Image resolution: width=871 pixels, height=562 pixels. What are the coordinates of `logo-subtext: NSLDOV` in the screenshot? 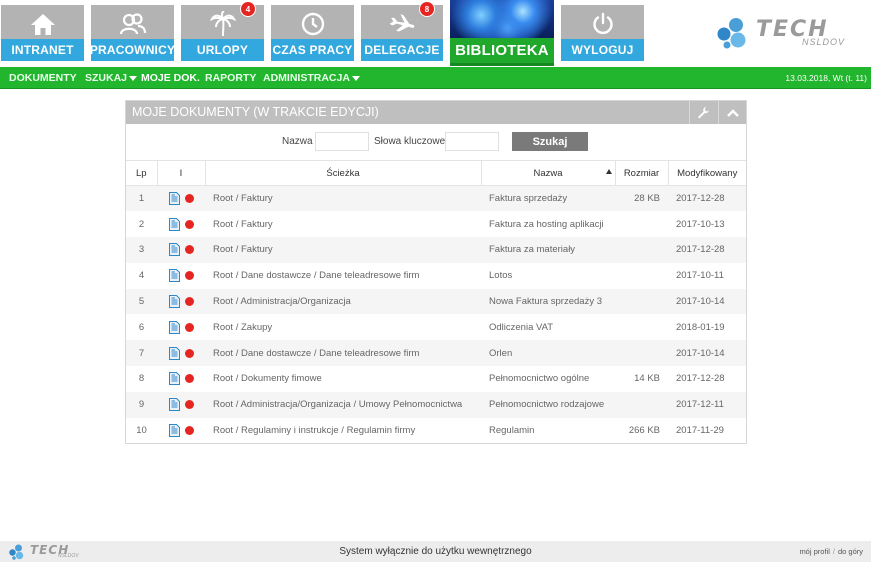 It's located at (824, 42).